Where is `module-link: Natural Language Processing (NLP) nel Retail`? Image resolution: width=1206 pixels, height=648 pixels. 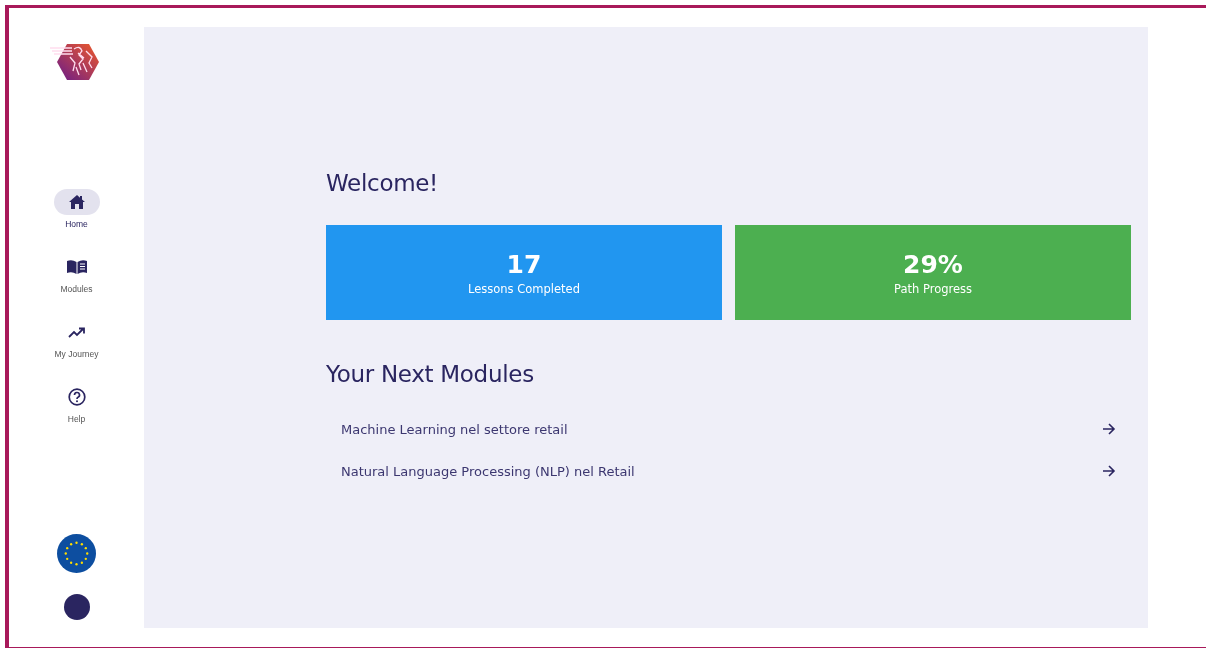 module-link: Natural Language Processing (NLP) nel Retail is located at coordinates (488, 471).